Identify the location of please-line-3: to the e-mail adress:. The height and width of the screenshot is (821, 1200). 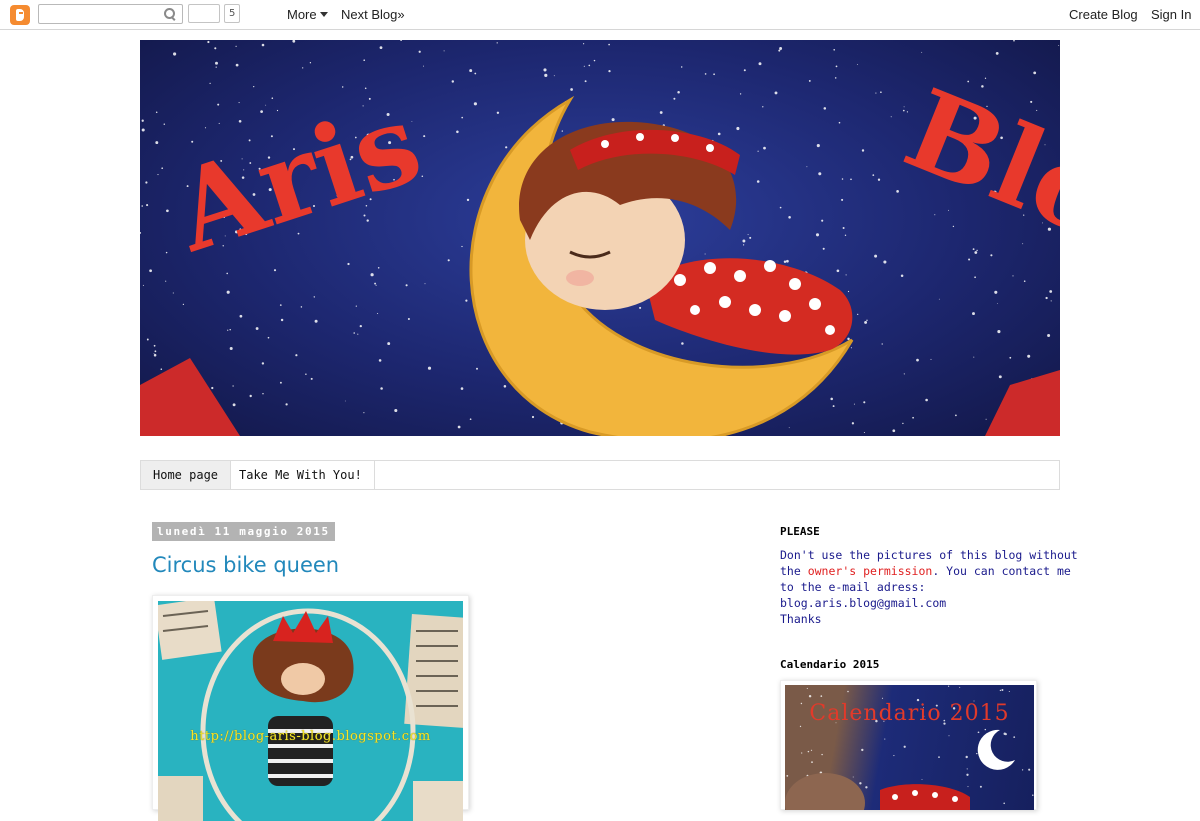
(853, 587).